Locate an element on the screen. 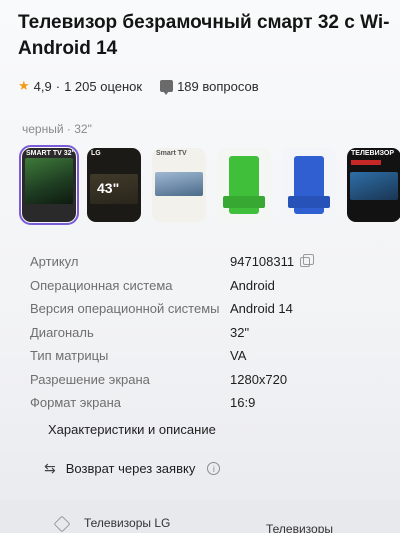 This screenshot has width=400, height=533. thumbnail-6: ТЕЛЕВИЗОР is located at coordinates (373, 185).